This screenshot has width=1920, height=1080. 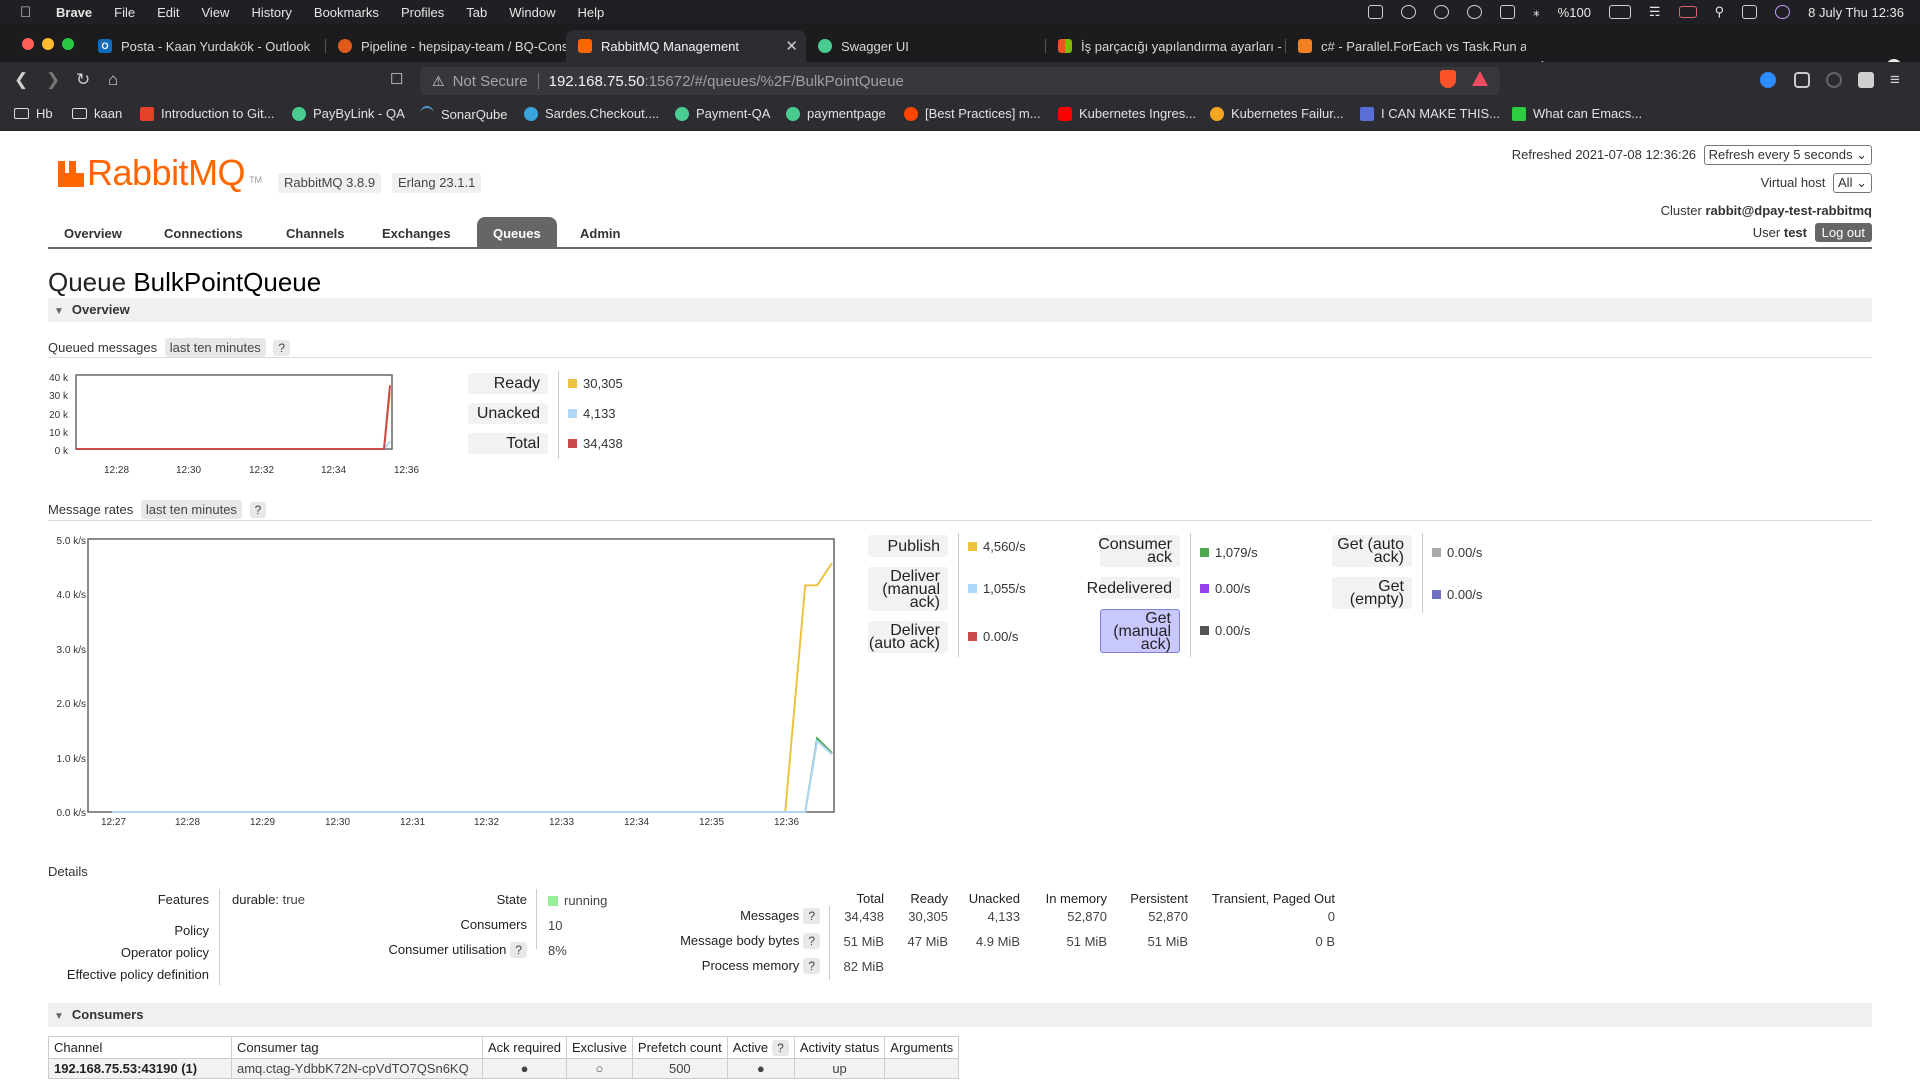 What do you see at coordinates (508, 413) in the screenshot?
I see `legend-unacked-label: Unacked` at bounding box center [508, 413].